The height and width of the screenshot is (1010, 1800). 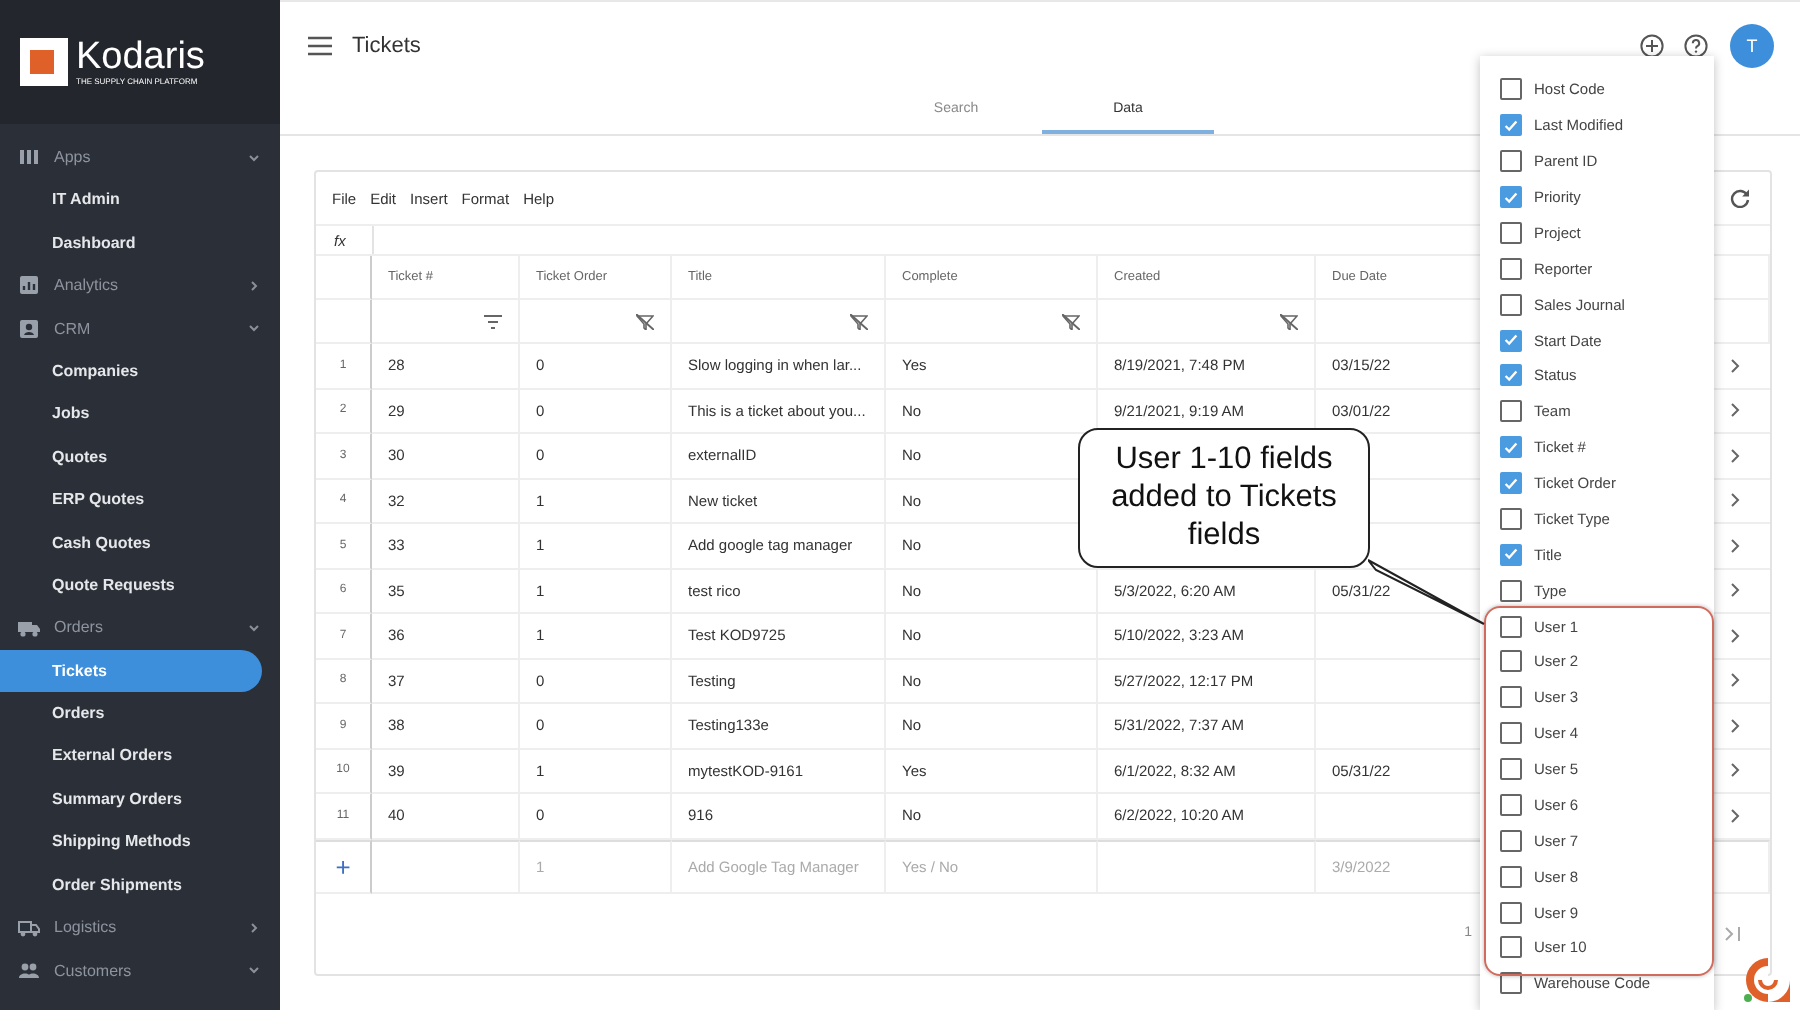 I want to click on id-card-icon, so click(x=29, y=328).